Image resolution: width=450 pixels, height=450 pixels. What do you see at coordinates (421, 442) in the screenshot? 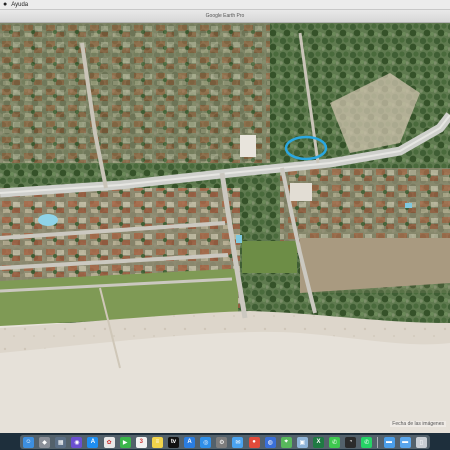
I see `trash-icon: ▯` at bounding box center [421, 442].